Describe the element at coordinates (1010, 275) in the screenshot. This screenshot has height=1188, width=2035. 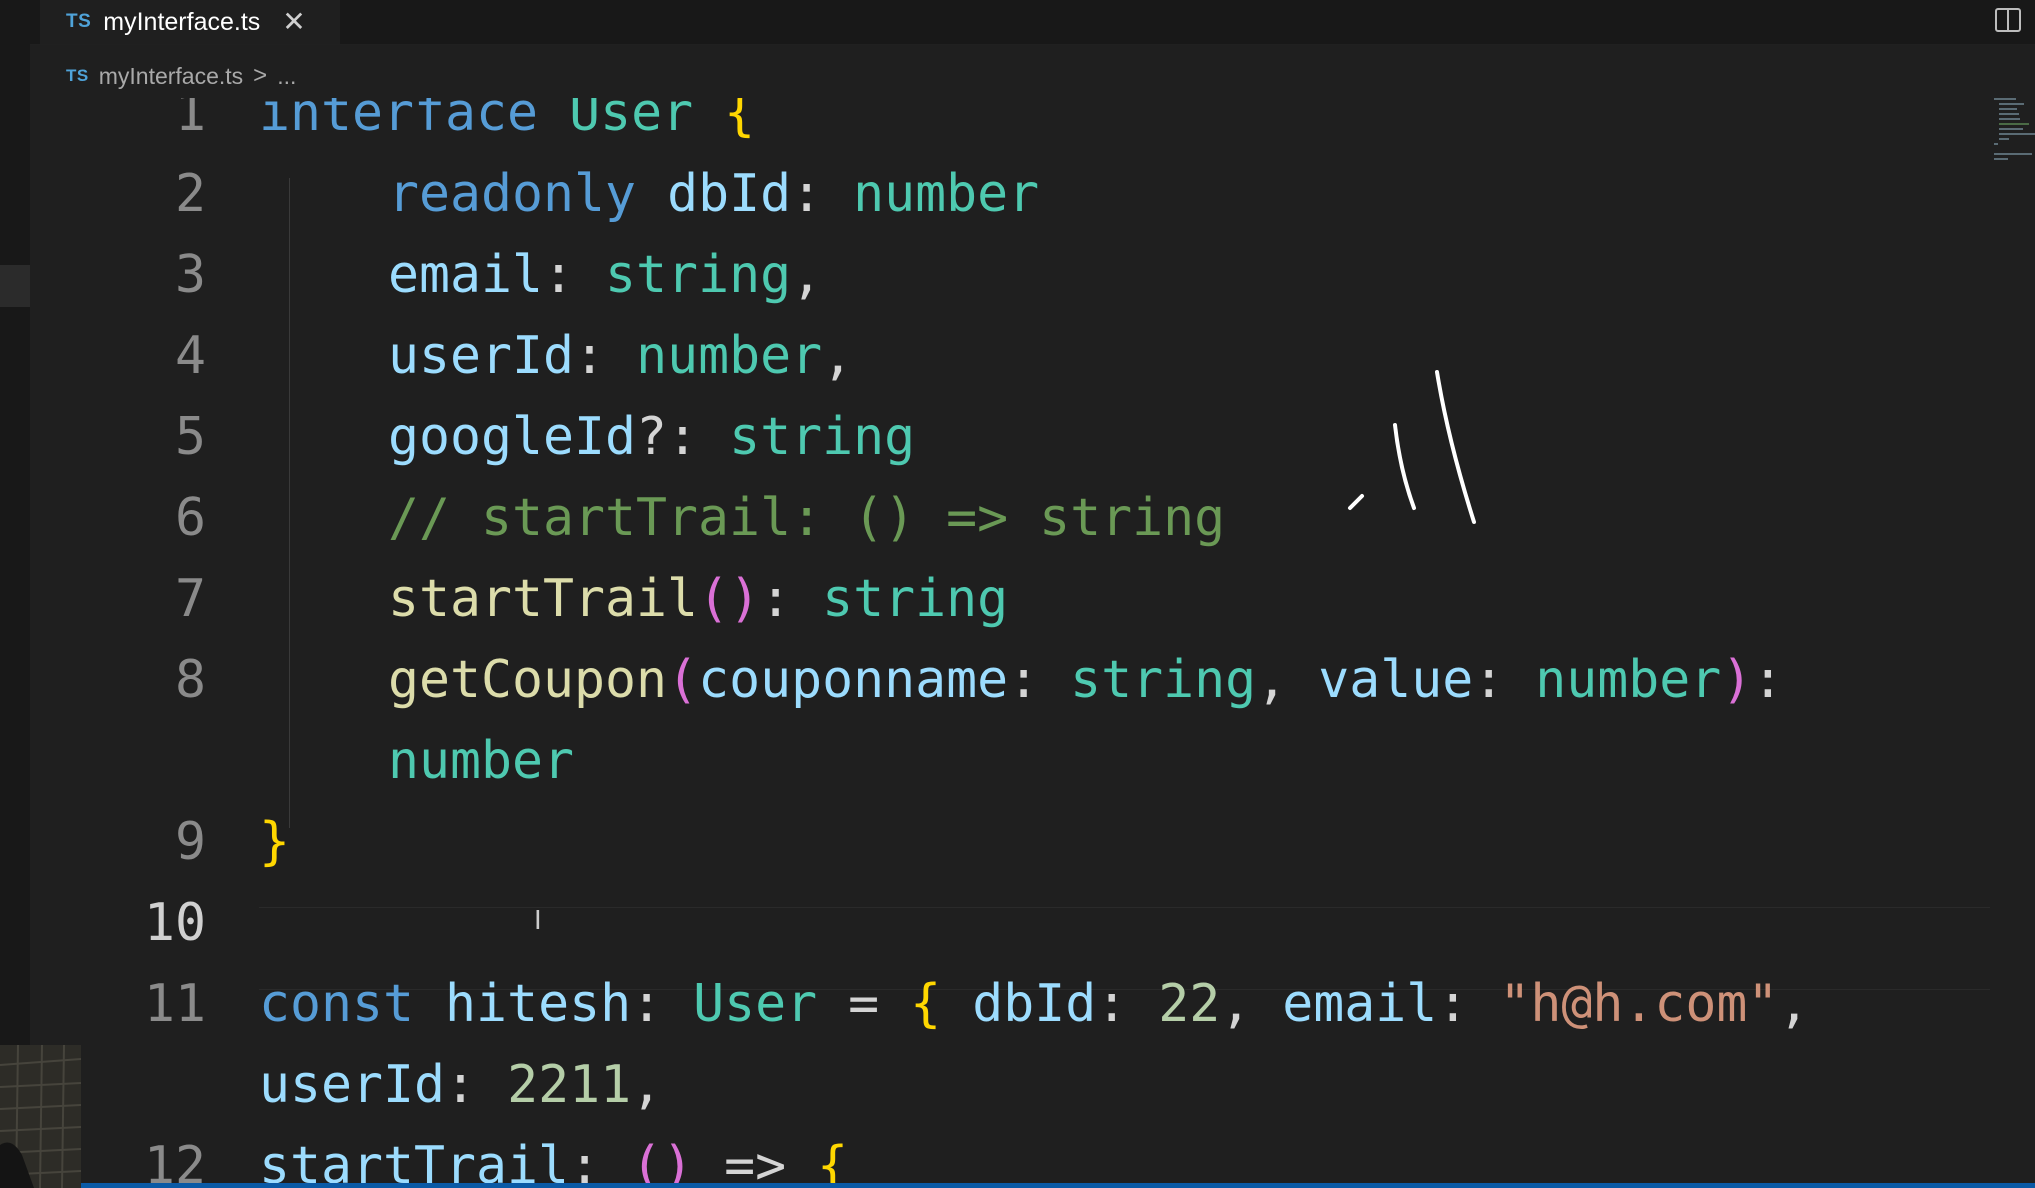
I see `code-line: 3 email: string,` at that location.